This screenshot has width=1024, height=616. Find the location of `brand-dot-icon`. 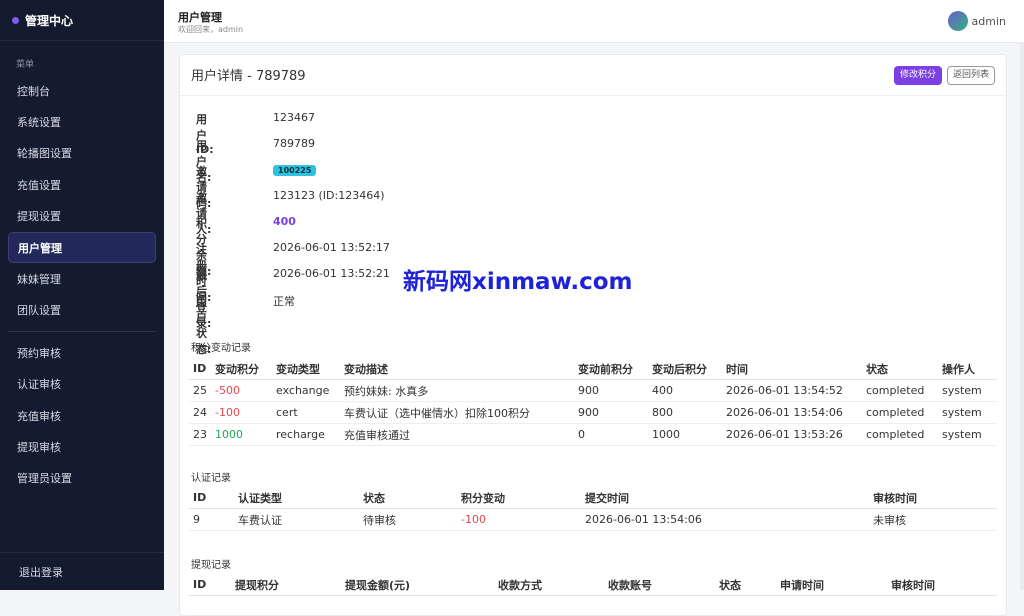

brand-dot-icon is located at coordinates (15, 20).